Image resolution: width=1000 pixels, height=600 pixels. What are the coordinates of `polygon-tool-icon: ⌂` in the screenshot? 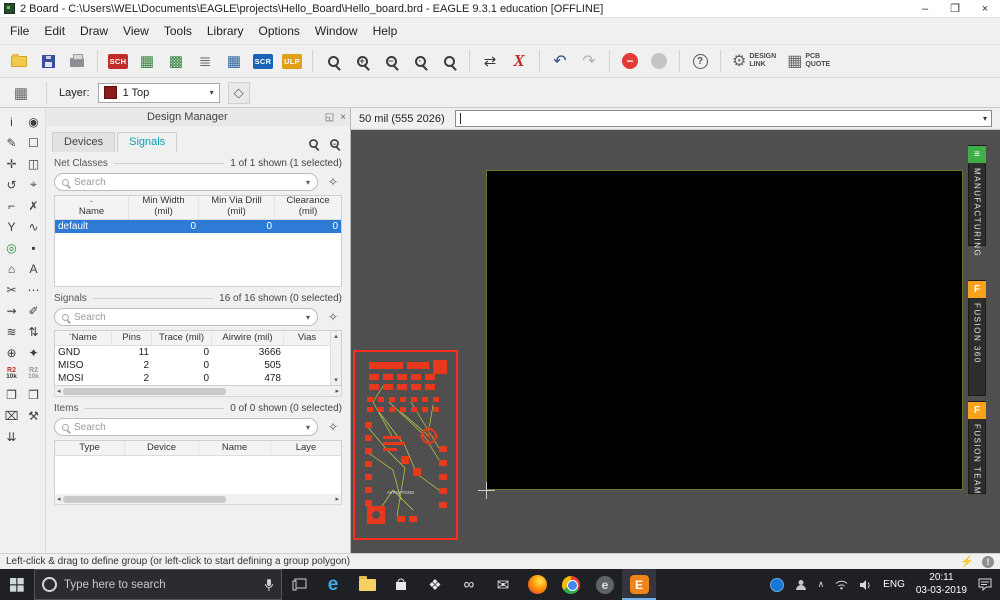 It's located at (12, 268).